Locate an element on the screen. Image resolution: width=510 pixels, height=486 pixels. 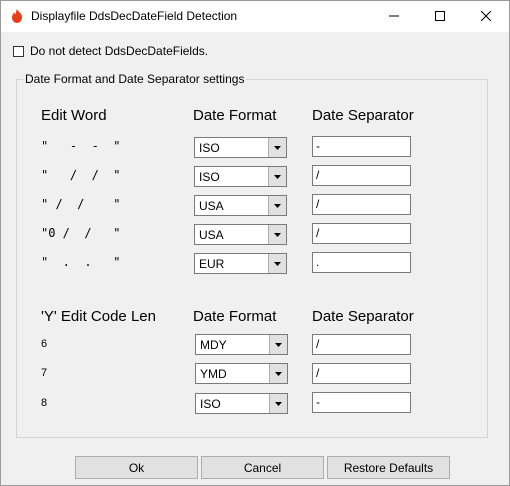
edit-word-header: Edit Word is located at coordinates (74, 115).